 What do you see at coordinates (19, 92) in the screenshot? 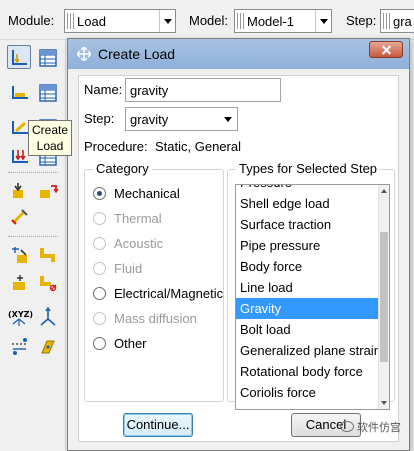
I see `create-bc-icon` at bounding box center [19, 92].